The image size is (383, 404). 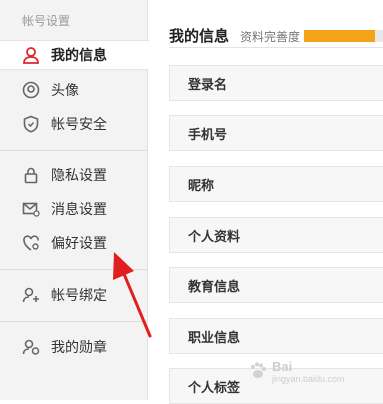 I want to click on sidebar-item-avatar: 头像, so click(x=74, y=90).